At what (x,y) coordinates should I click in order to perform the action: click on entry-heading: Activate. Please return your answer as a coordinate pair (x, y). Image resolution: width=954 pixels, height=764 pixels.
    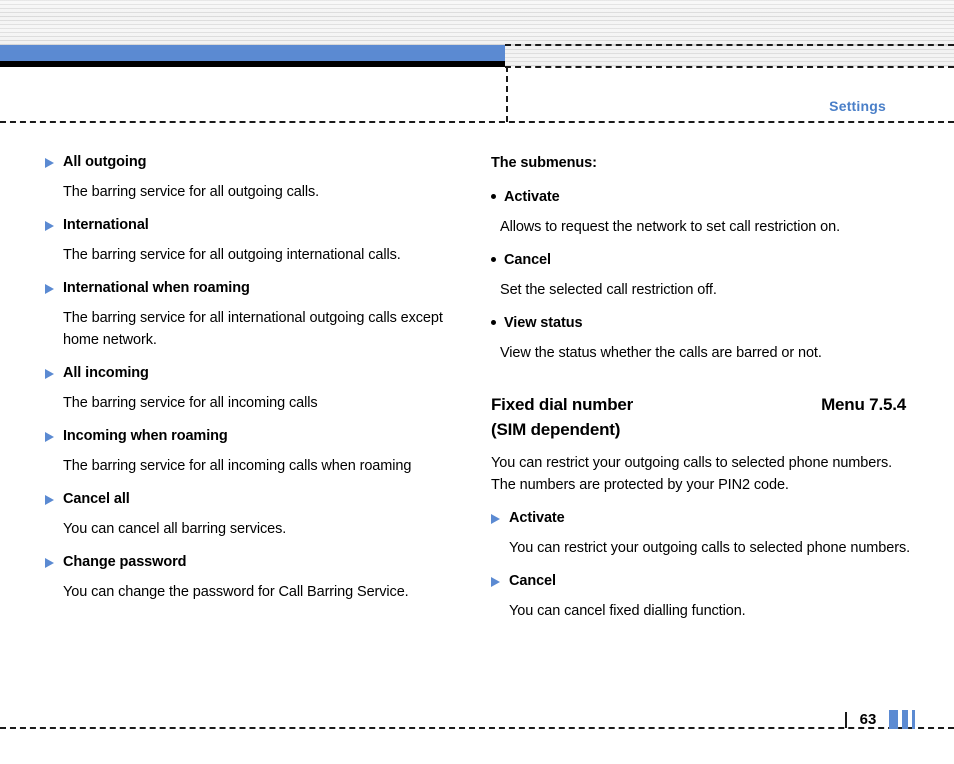
    Looking at the image, I should click on (701, 518).